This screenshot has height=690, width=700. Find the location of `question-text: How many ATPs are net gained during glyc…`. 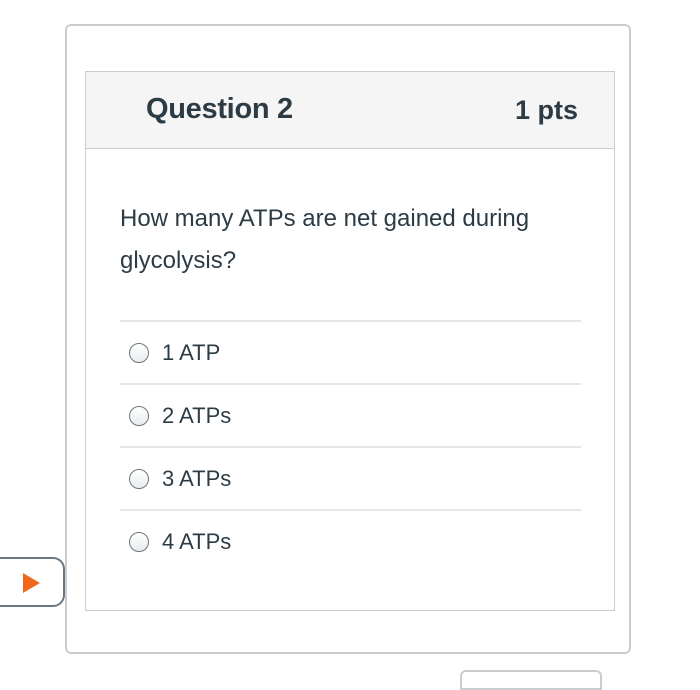

question-text: How many ATPs are net gained during glyc… is located at coordinates (325, 239).